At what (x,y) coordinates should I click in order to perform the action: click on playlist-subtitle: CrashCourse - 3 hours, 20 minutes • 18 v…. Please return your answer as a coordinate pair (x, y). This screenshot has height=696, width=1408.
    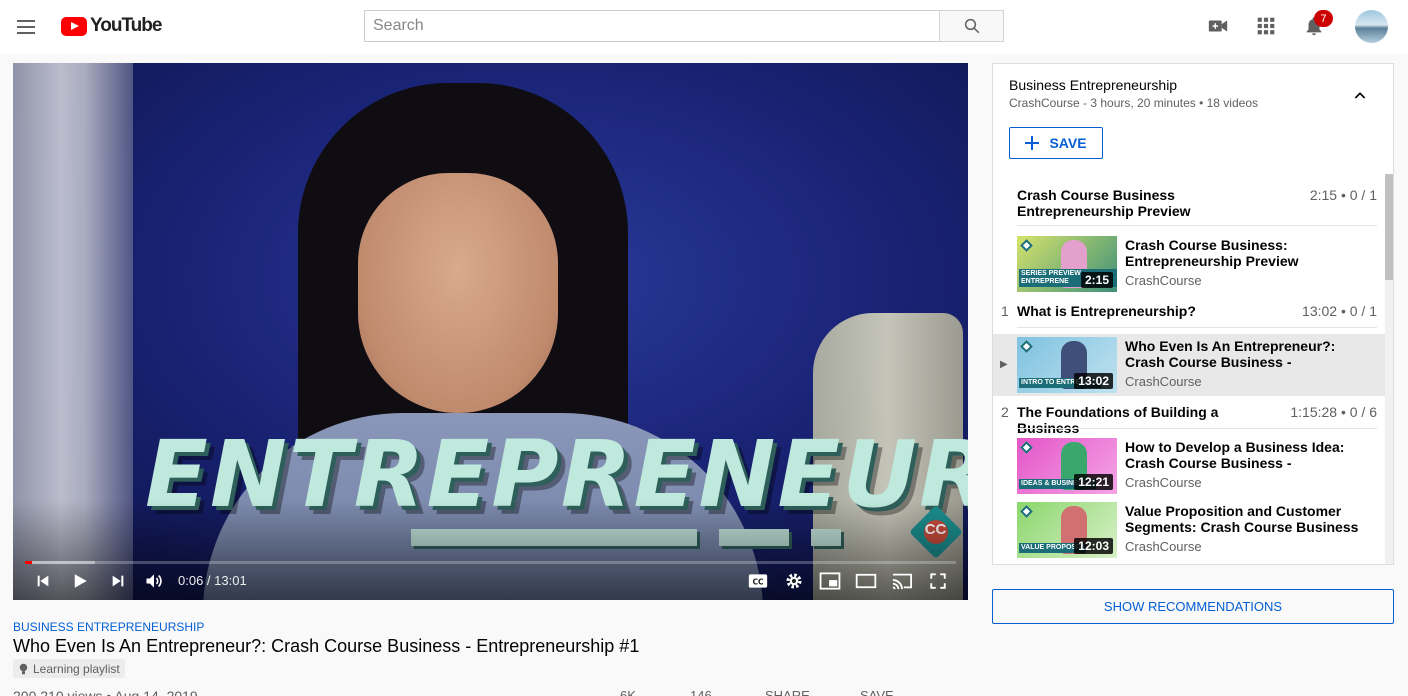
    Looking at the image, I should click on (1133, 103).